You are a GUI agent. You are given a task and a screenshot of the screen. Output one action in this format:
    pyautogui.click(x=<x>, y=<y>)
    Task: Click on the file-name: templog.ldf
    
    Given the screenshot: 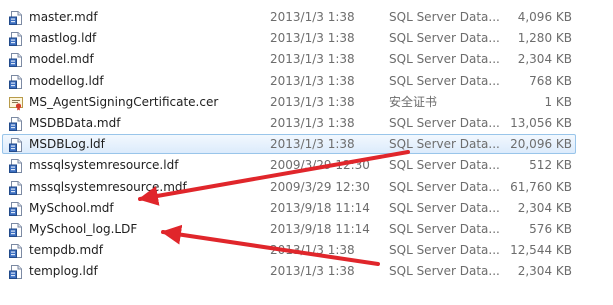 What is the action you would take?
    pyautogui.click(x=63, y=271)
    